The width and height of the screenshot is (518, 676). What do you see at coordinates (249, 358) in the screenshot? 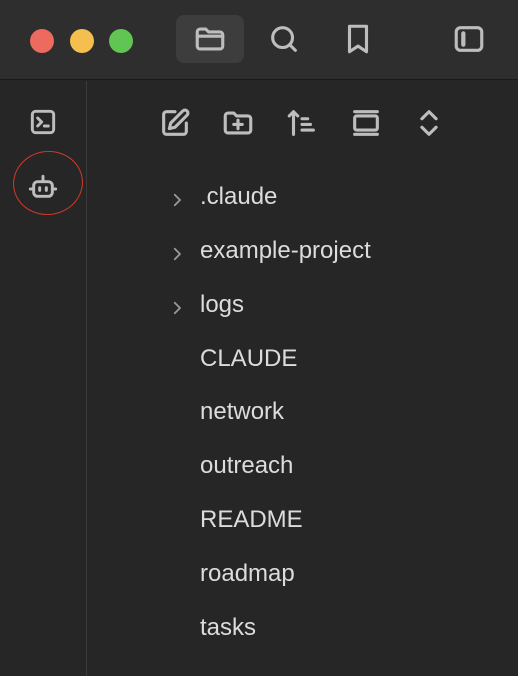
I see `file-label: CLAUDE` at bounding box center [249, 358].